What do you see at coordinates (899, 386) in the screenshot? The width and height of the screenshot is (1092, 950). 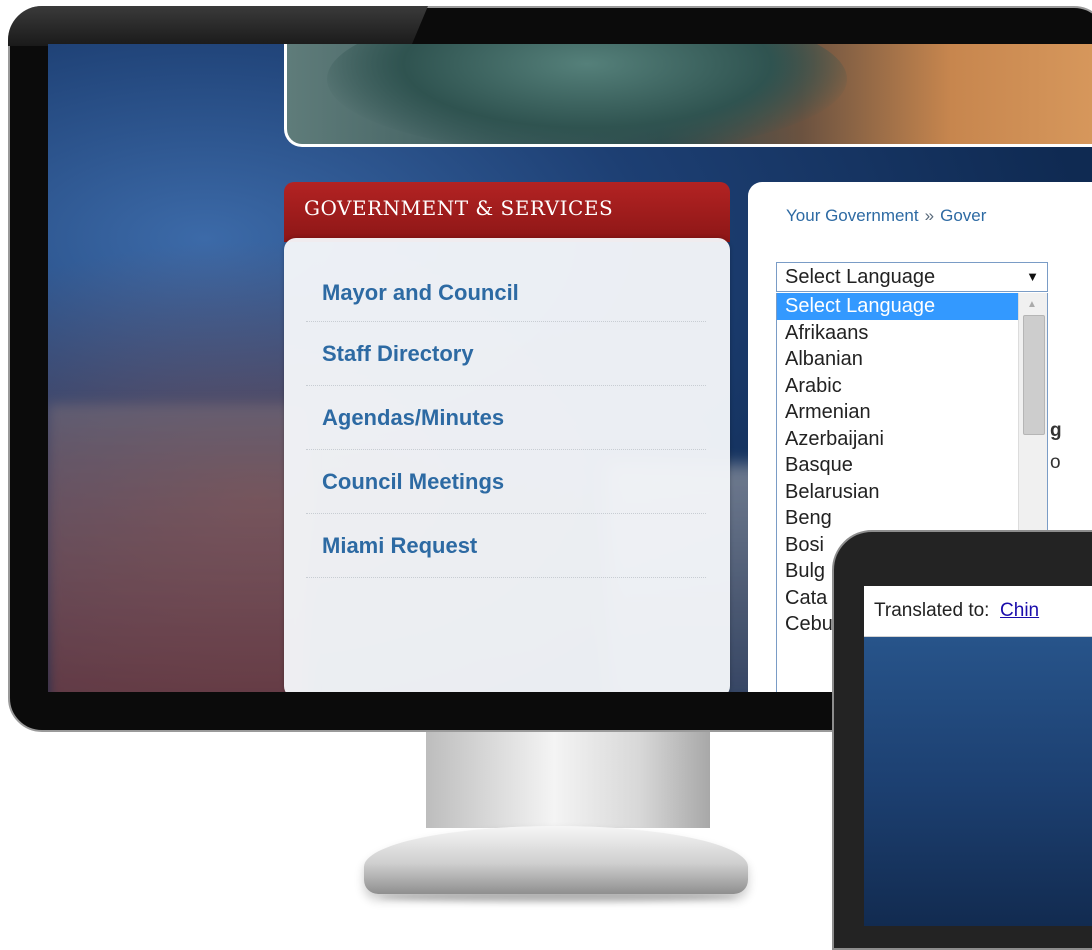 I see `language-option: Arabic` at bounding box center [899, 386].